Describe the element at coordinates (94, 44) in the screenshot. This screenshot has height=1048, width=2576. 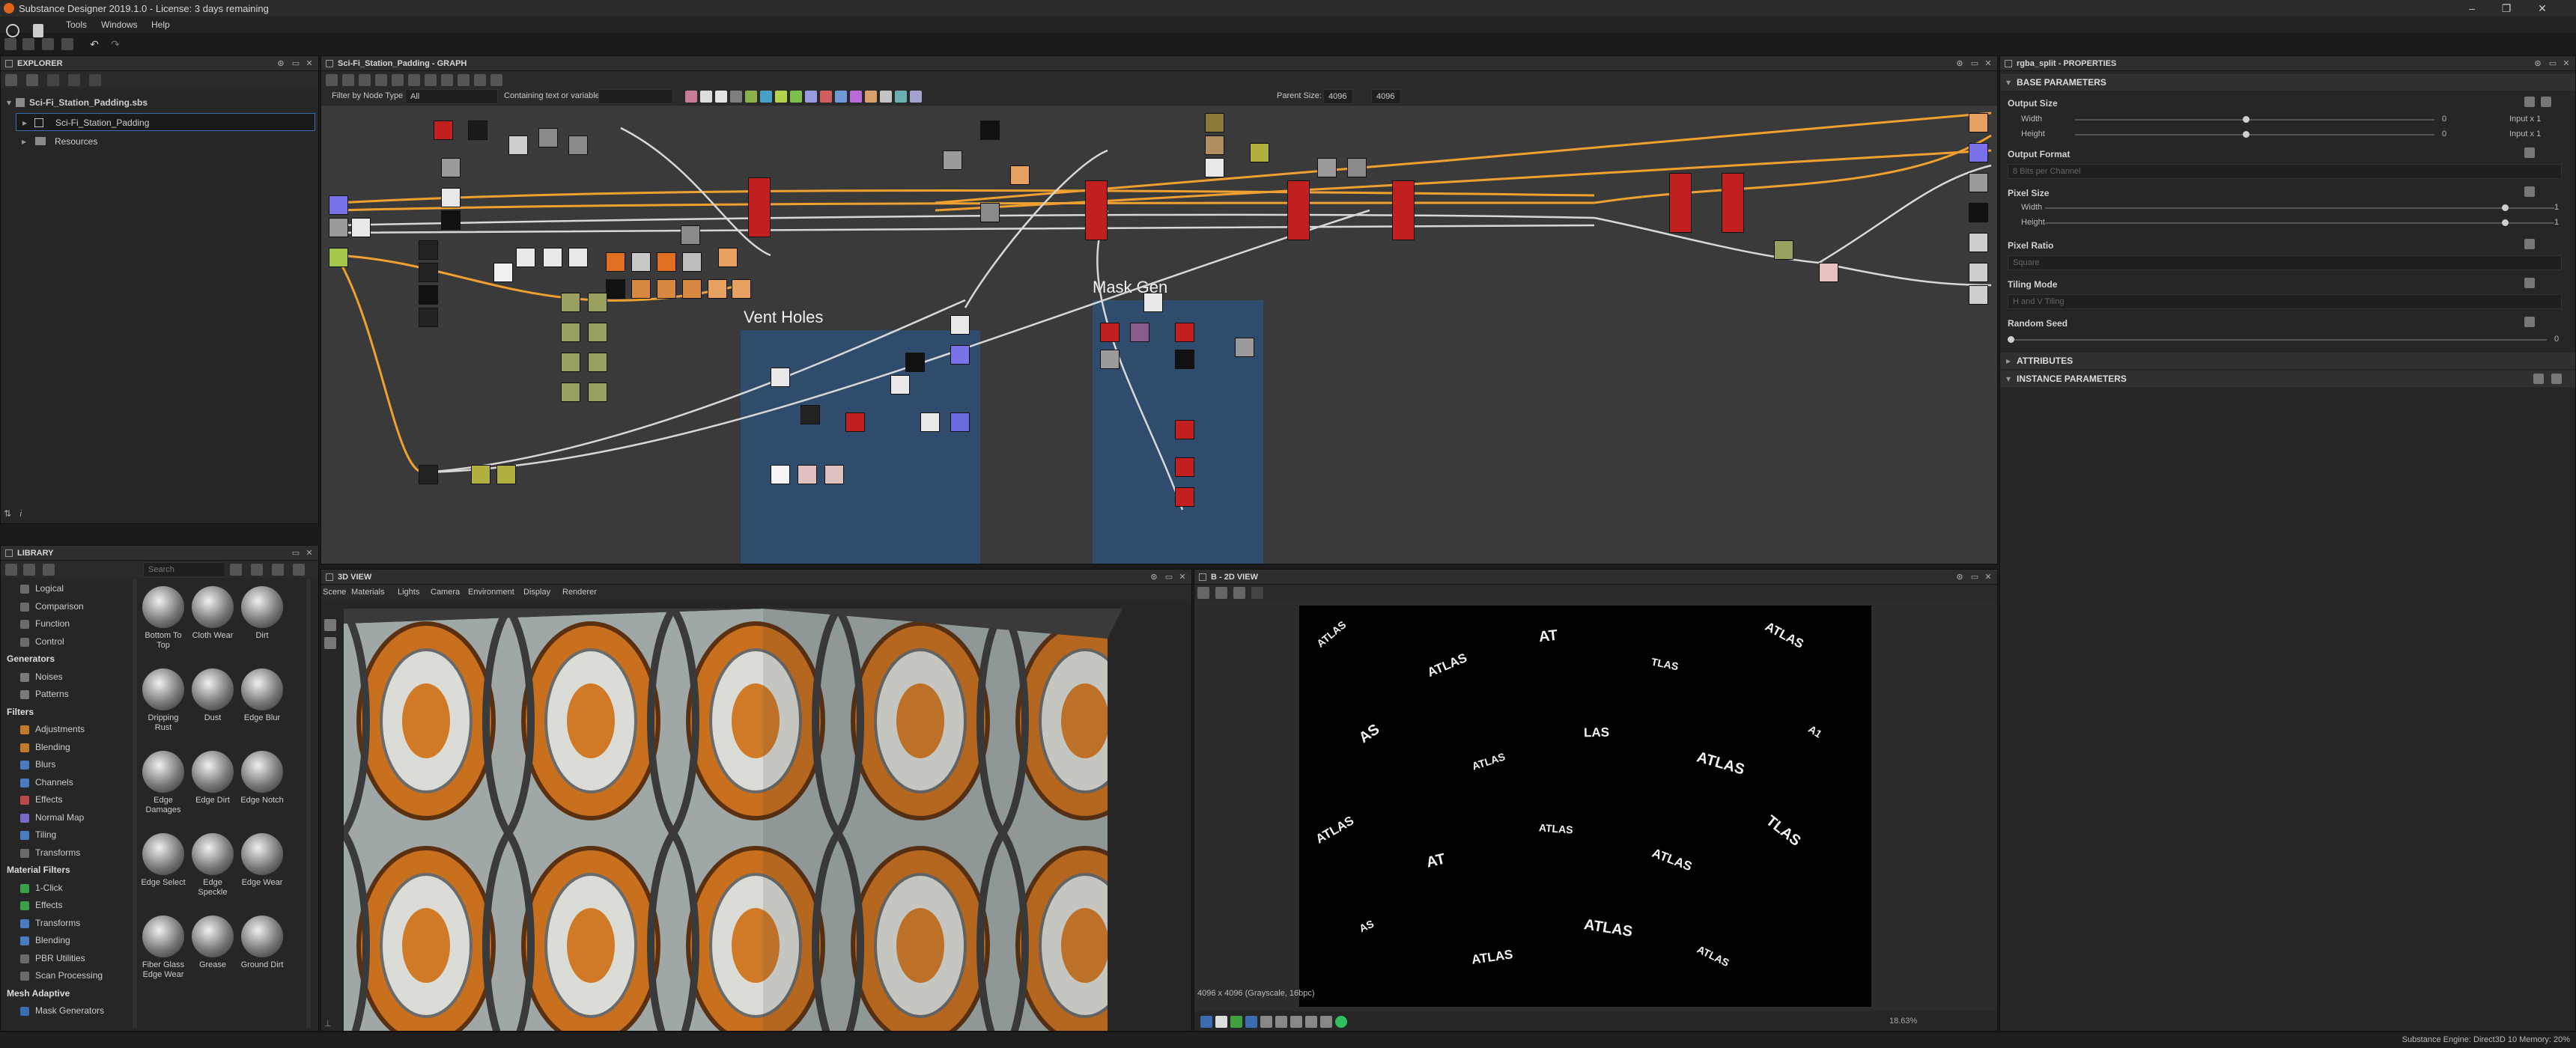
I see `undo-icon: ↶` at that location.